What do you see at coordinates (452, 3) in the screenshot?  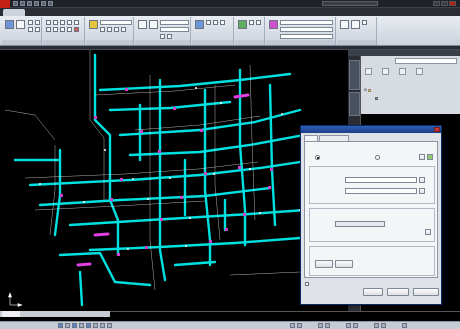 I see `close-button` at bounding box center [452, 3].